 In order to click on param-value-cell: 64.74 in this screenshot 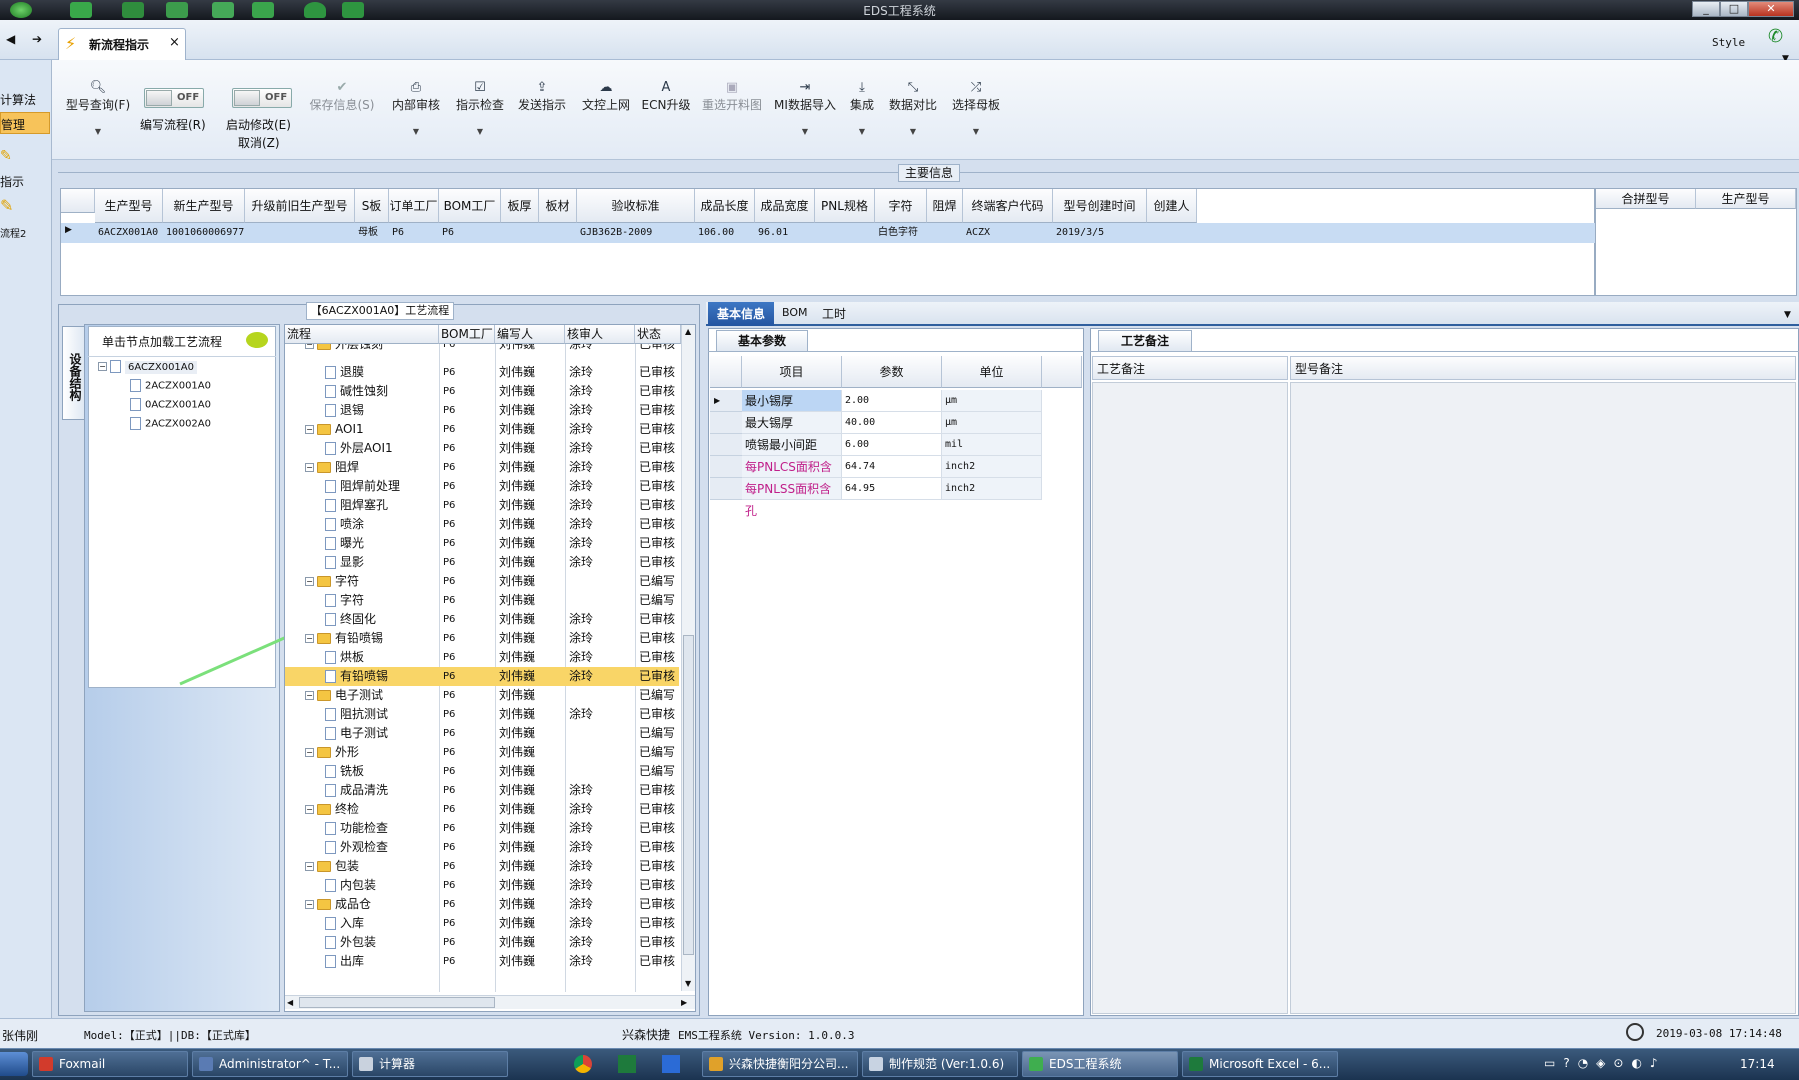, I will do `click(892, 467)`.